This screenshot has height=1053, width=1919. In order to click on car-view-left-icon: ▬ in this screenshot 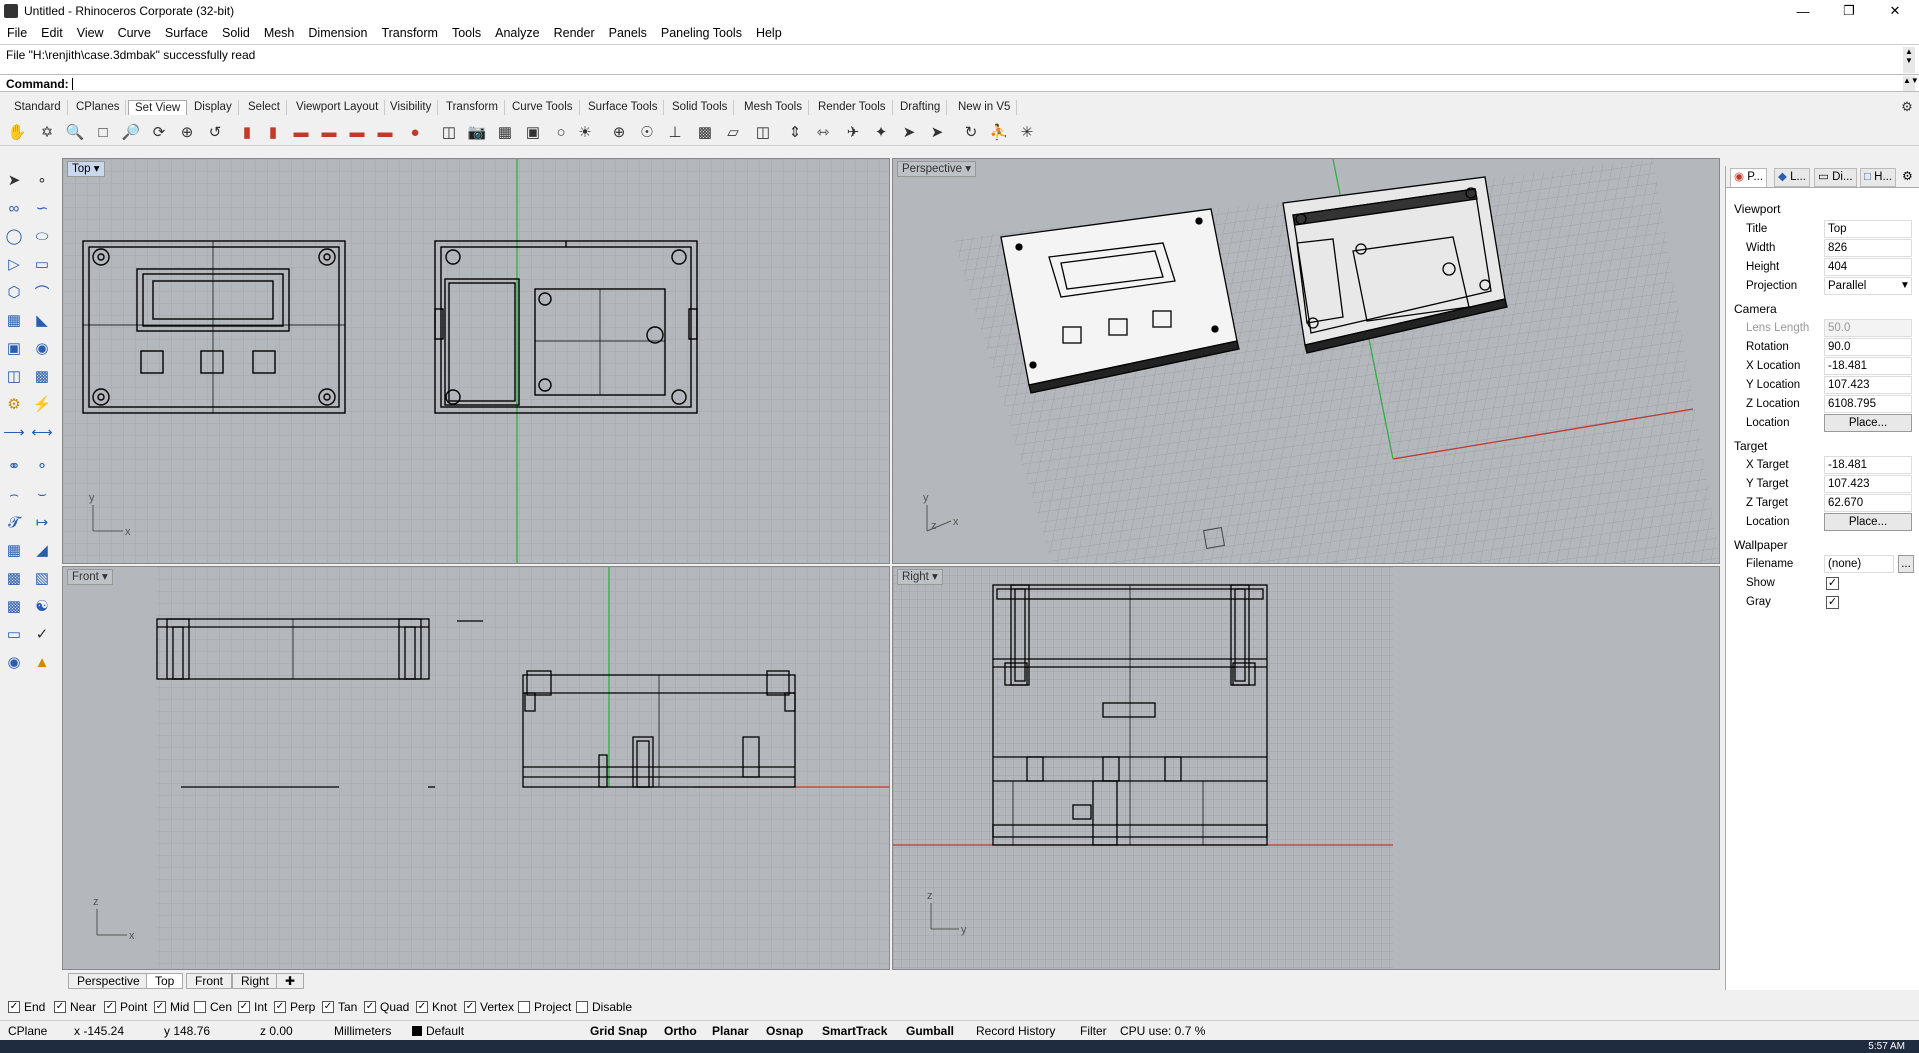, I will do `click(357, 132)`.